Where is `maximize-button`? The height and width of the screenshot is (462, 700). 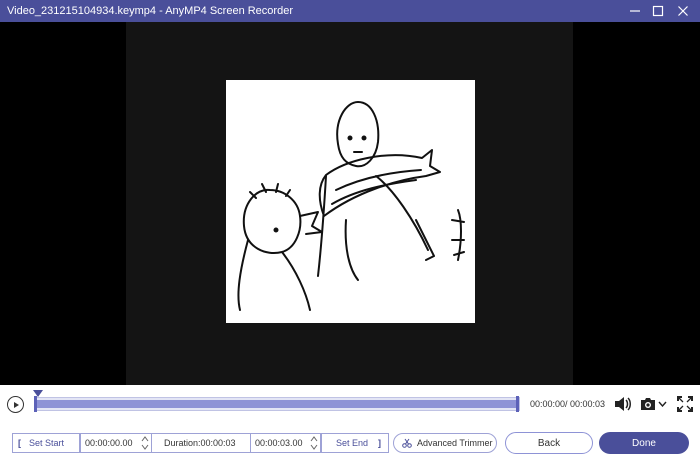
maximize-button is located at coordinates (658, 11).